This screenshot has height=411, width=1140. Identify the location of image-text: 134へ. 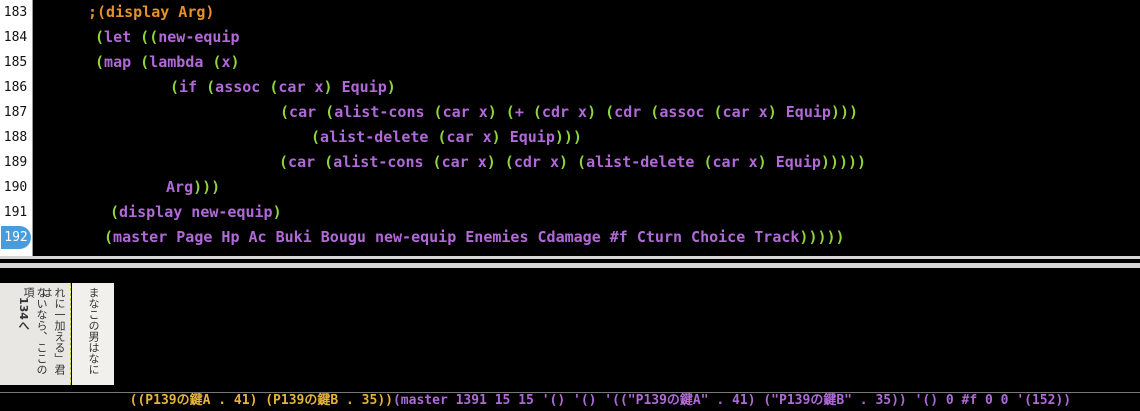
(23, 314).